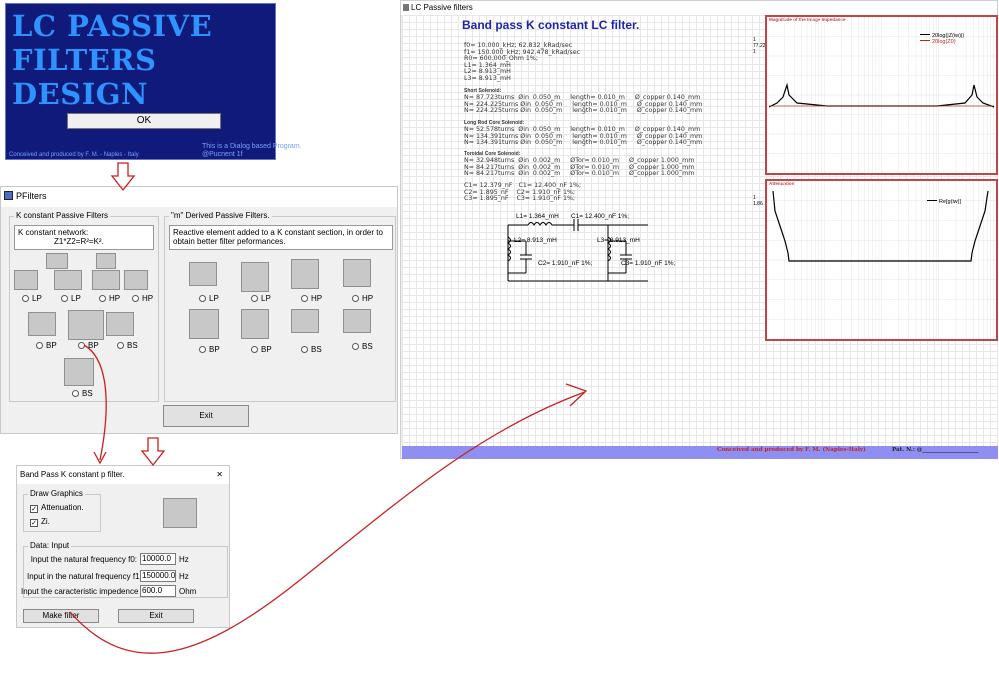 The image size is (999, 684). What do you see at coordinates (938, 42) in the screenshot?
I see `impedance-legend-2: 20log(Z0)` at bounding box center [938, 42].